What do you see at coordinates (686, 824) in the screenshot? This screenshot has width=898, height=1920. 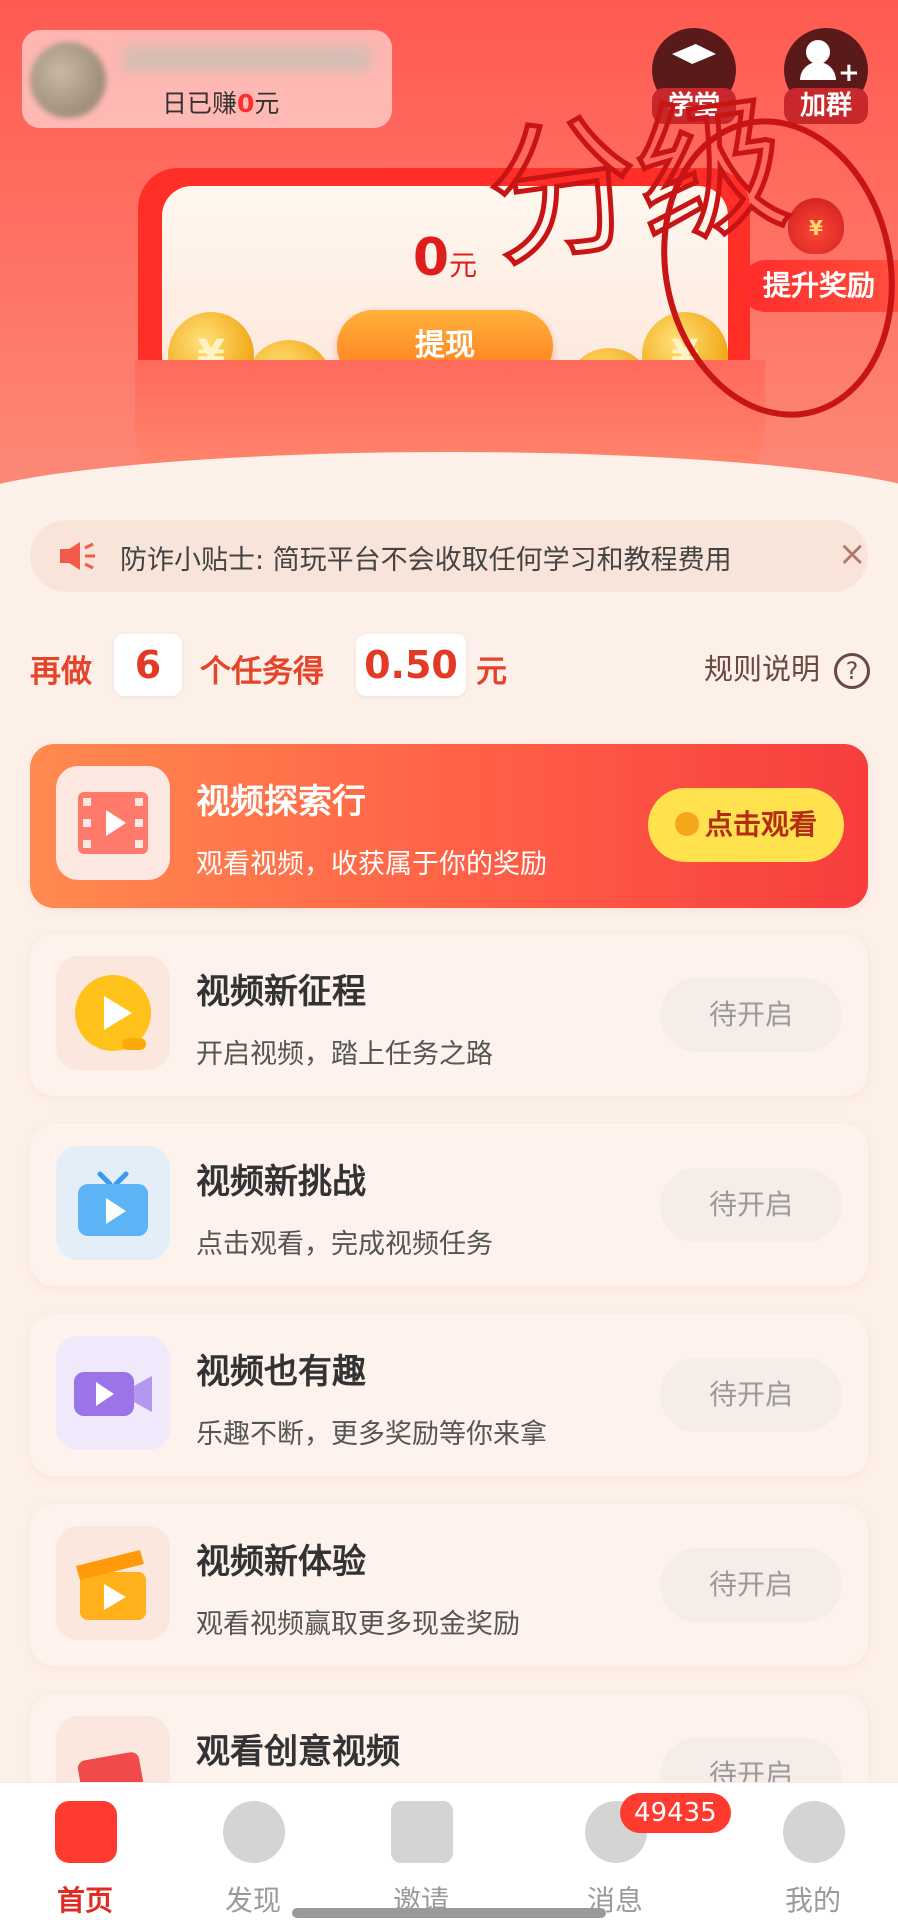 I see `coin-icon` at bounding box center [686, 824].